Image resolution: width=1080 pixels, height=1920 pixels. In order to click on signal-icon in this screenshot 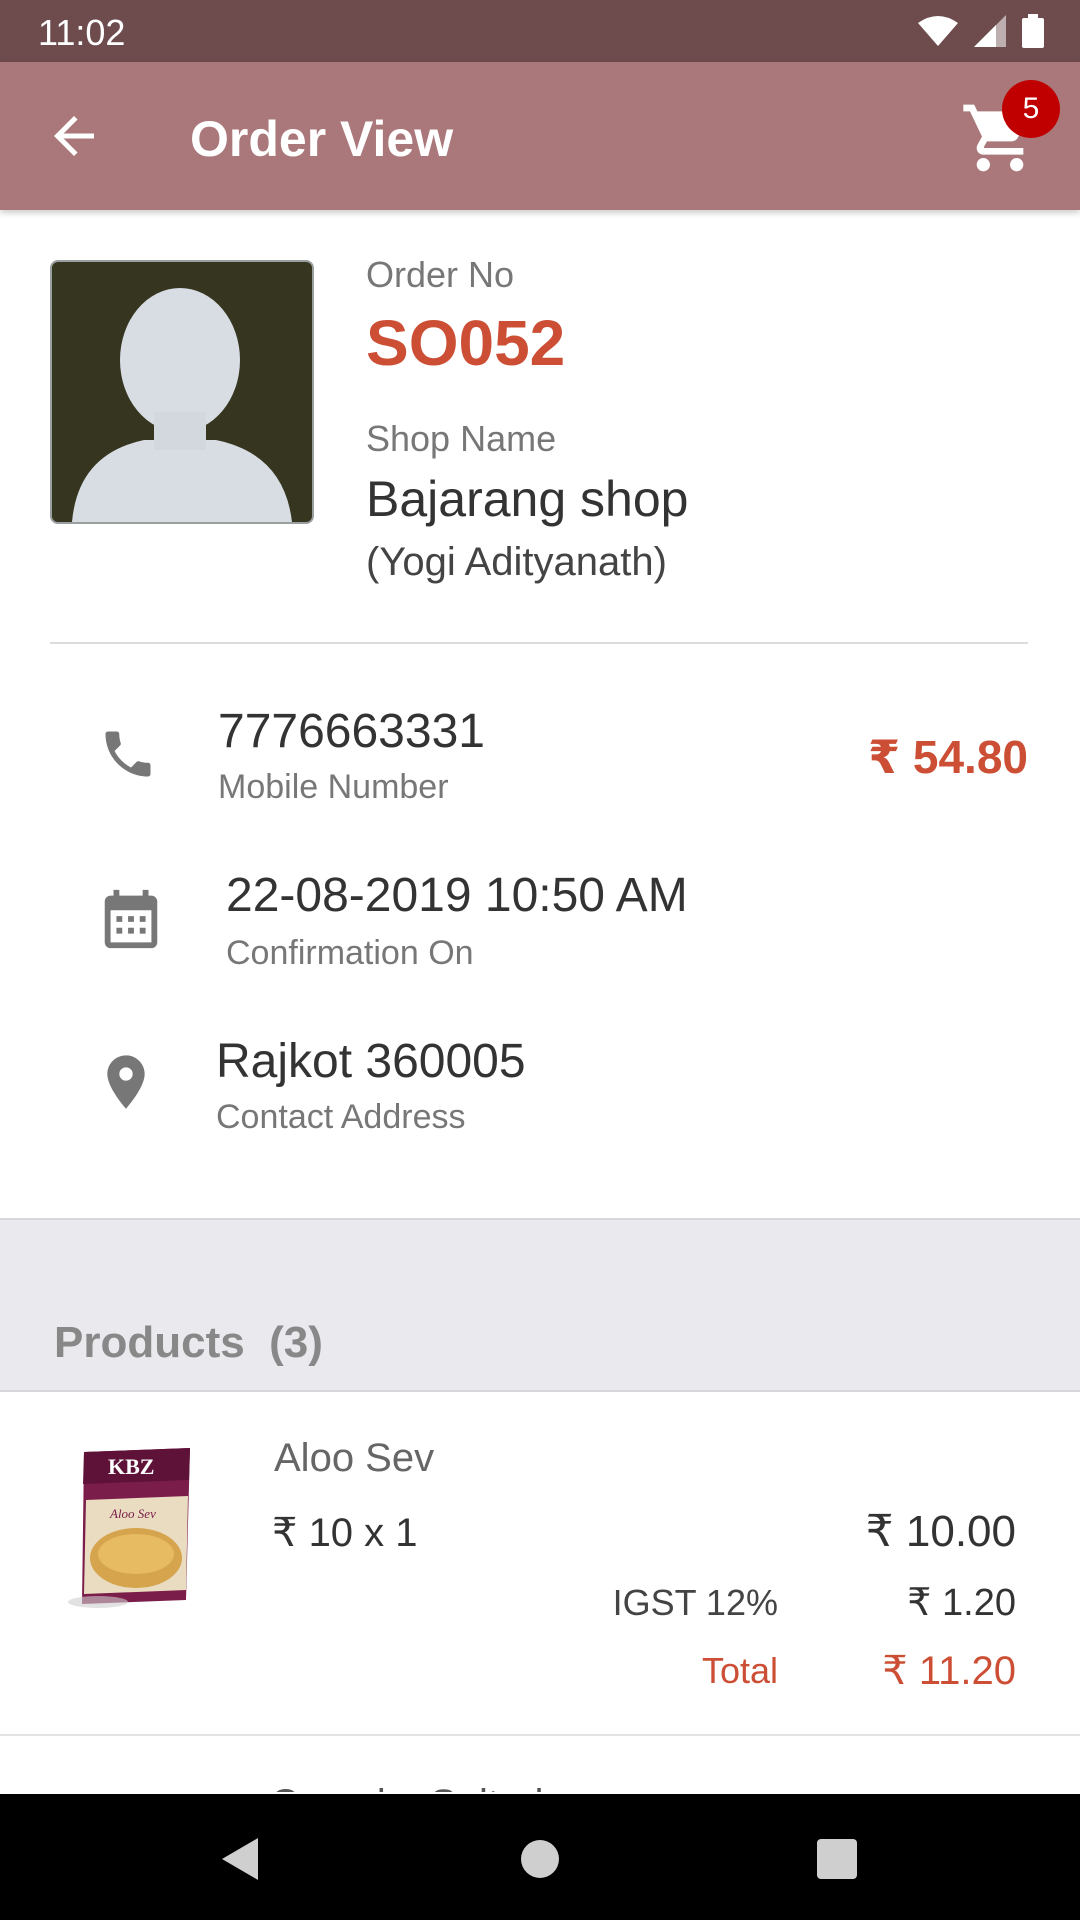, I will do `click(990, 31)`.